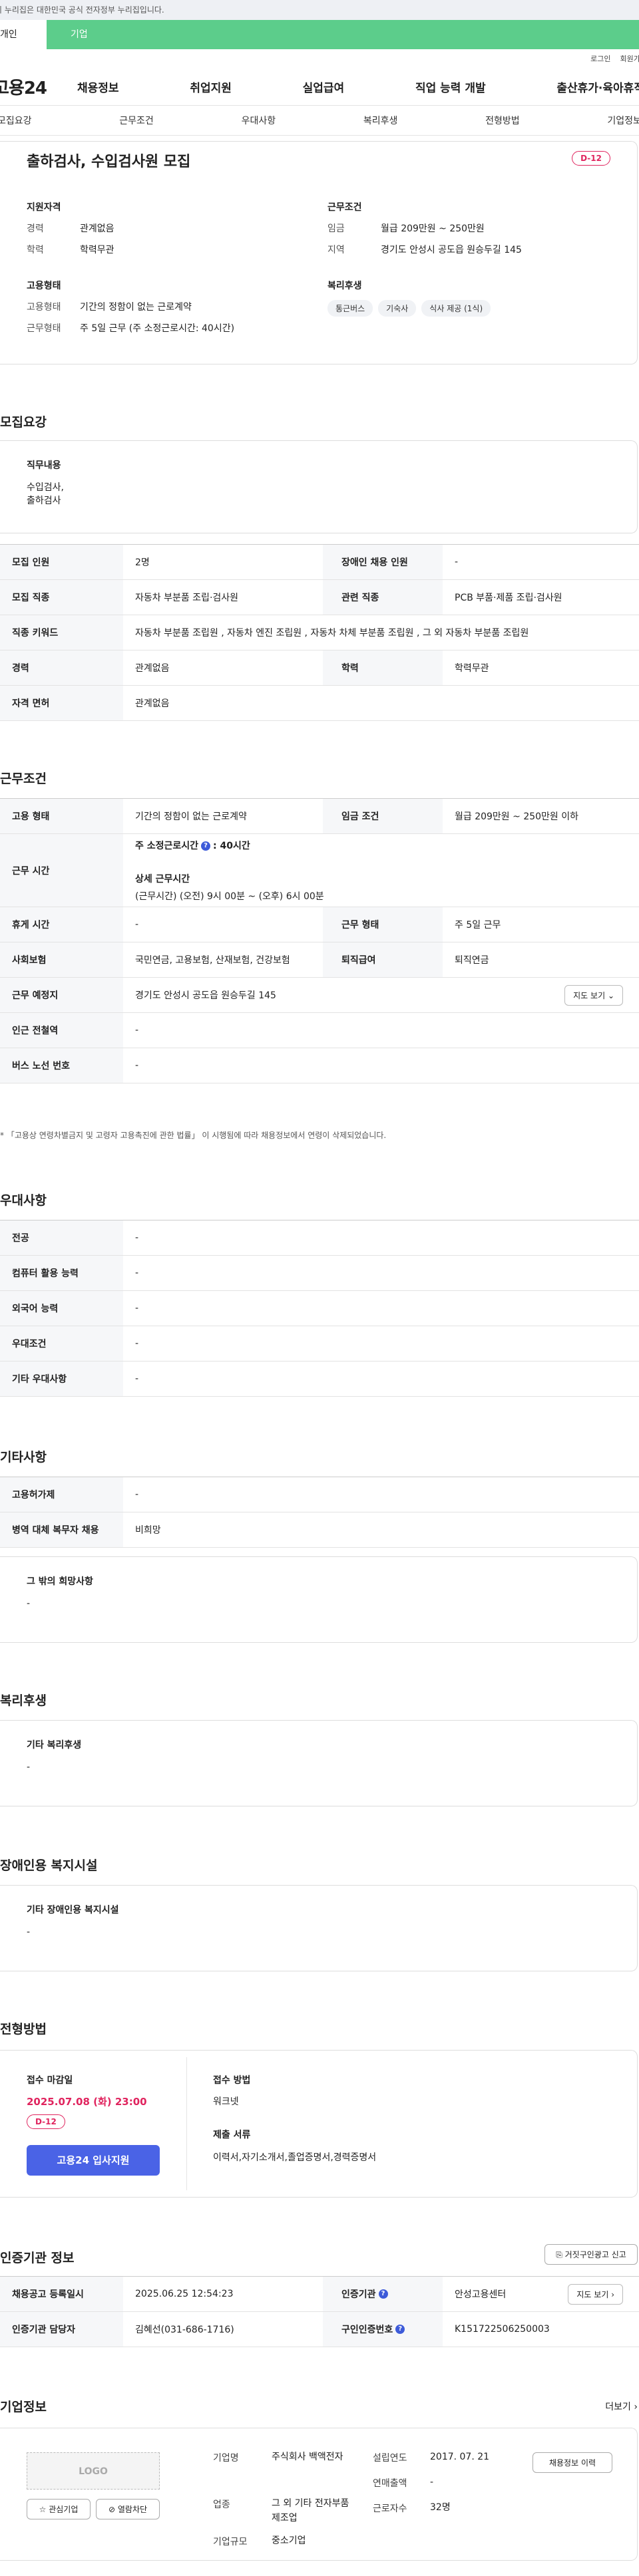 The image size is (639, 2576). What do you see at coordinates (136, 121) in the screenshot?
I see `subnav-work: 근무조건` at bounding box center [136, 121].